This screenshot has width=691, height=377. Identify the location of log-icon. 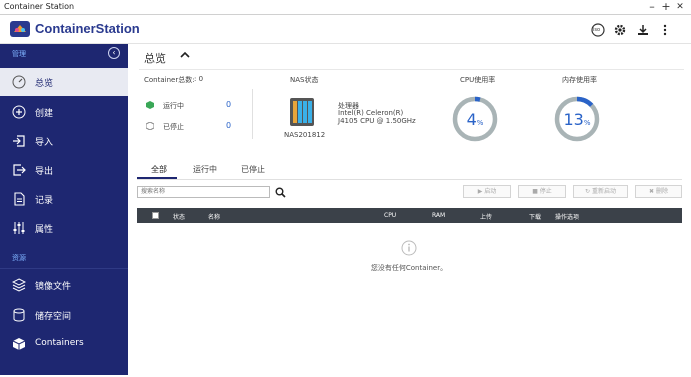
(19, 199).